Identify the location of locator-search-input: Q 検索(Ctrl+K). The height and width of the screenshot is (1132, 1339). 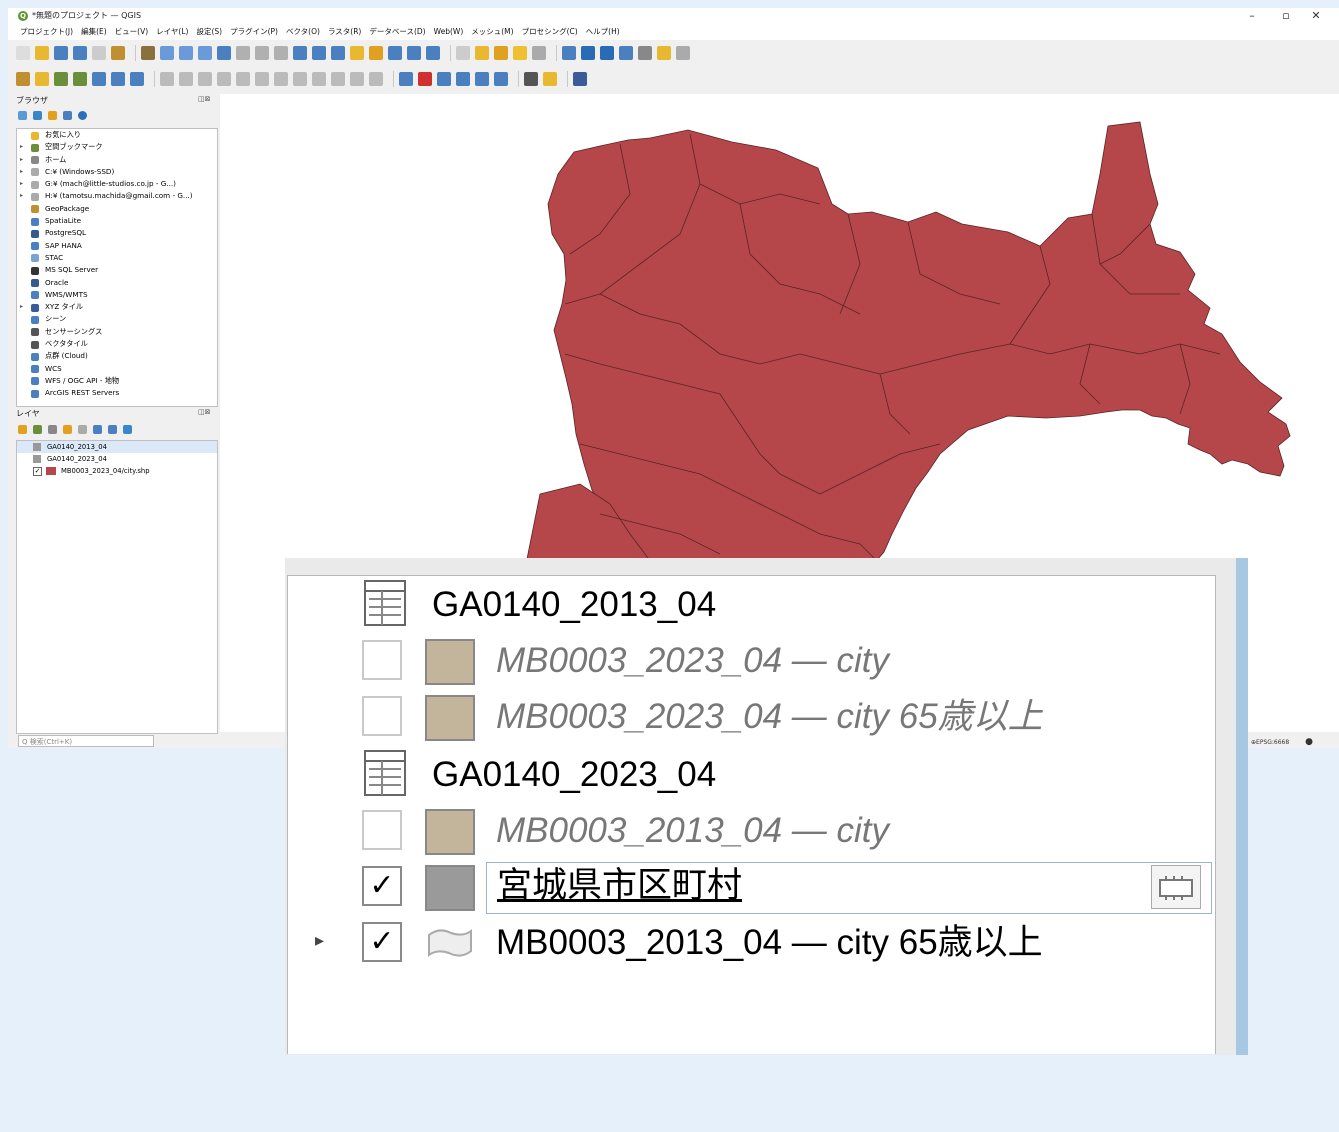
(86, 741).